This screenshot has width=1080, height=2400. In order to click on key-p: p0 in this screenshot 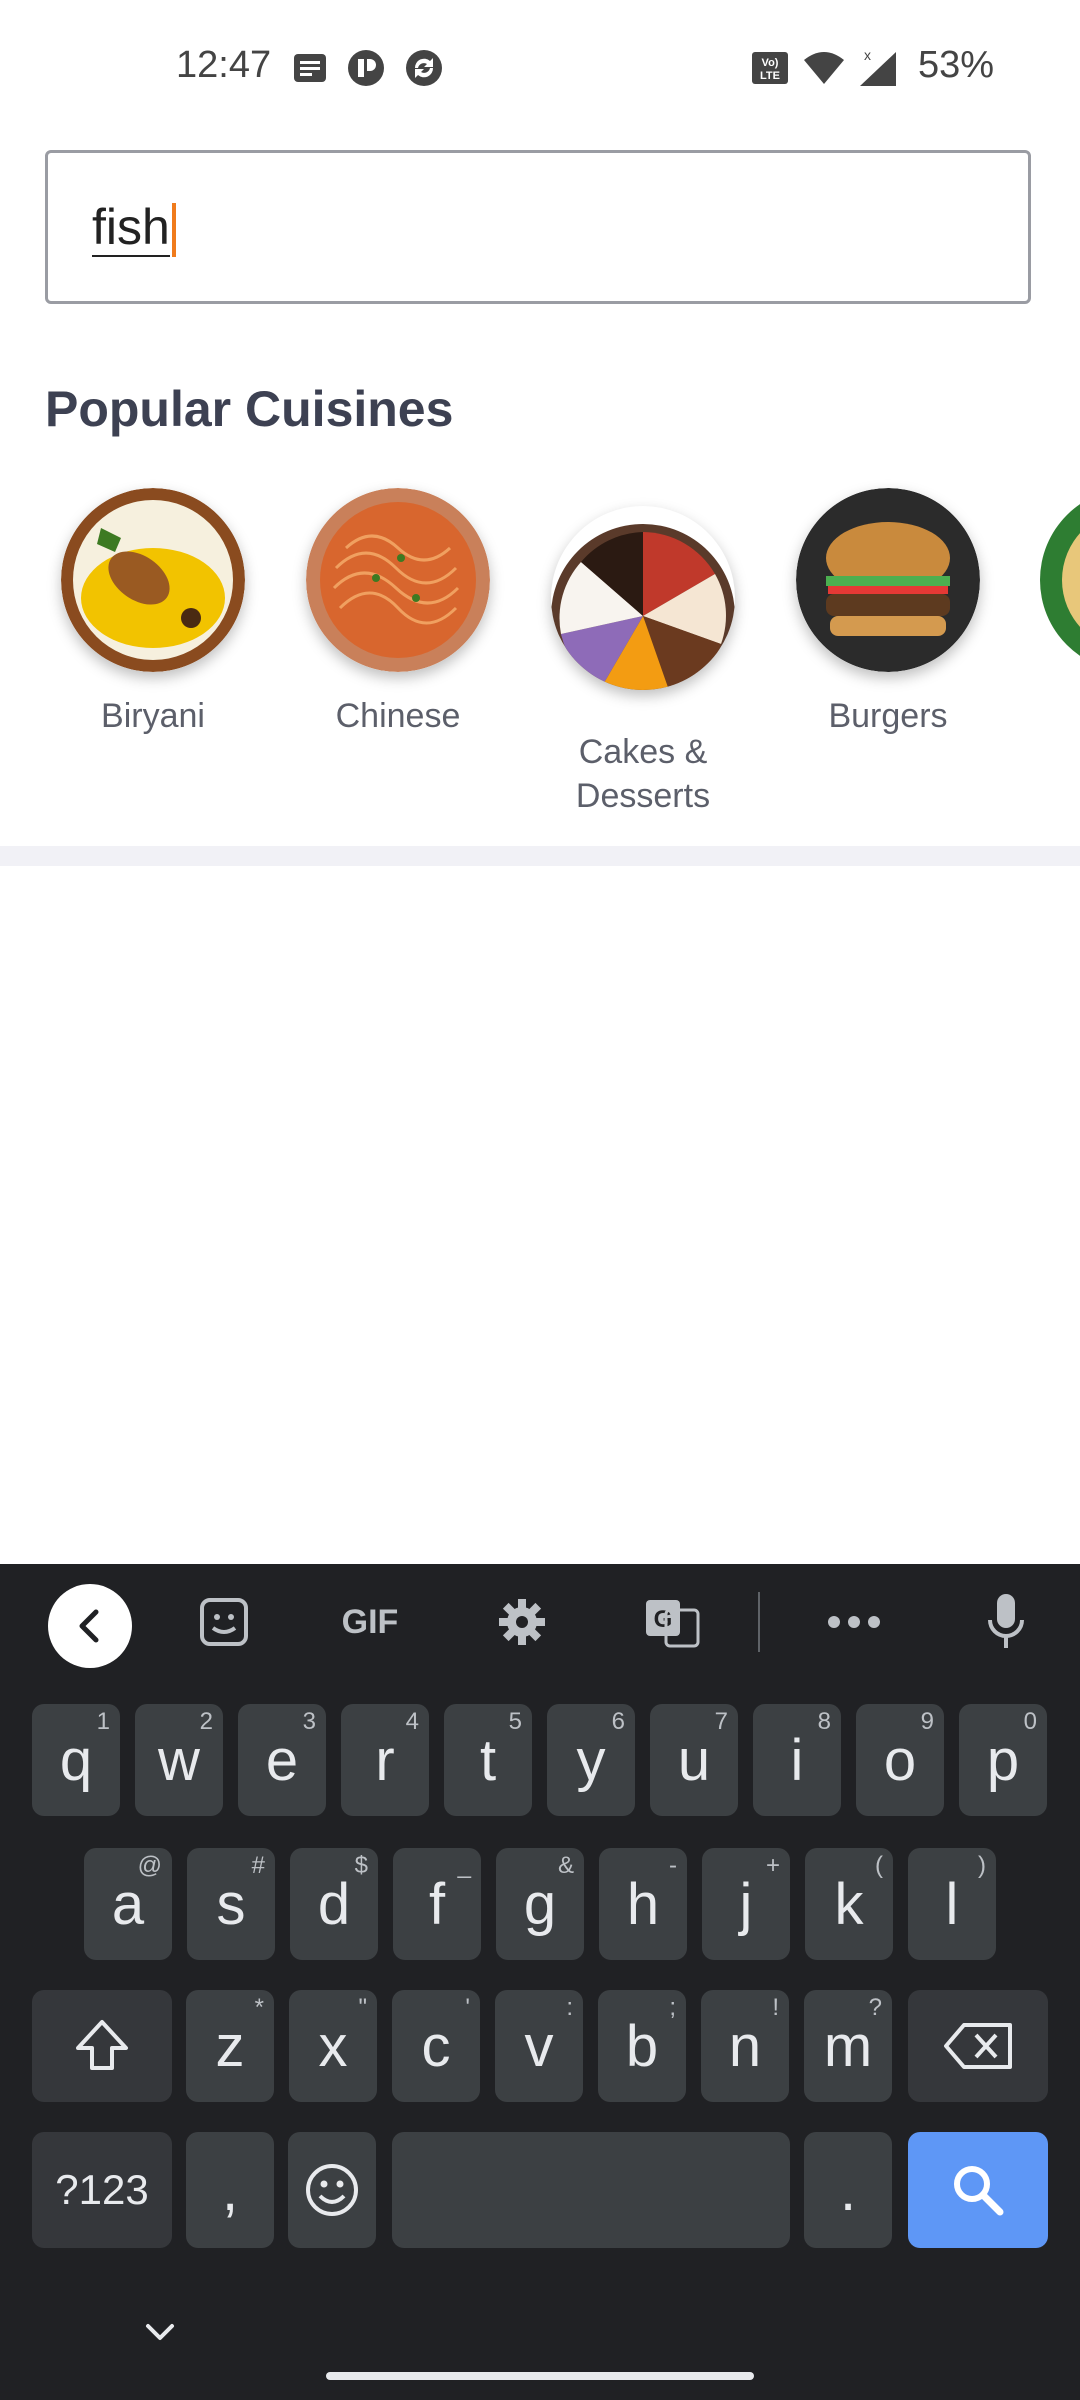, I will do `click(1003, 1760)`.